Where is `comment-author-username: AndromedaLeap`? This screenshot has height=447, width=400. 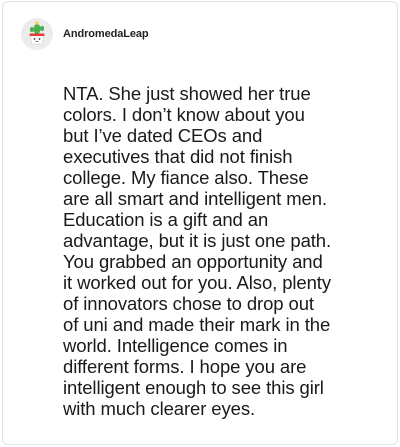 comment-author-username: AndromedaLeap is located at coordinates (106, 34).